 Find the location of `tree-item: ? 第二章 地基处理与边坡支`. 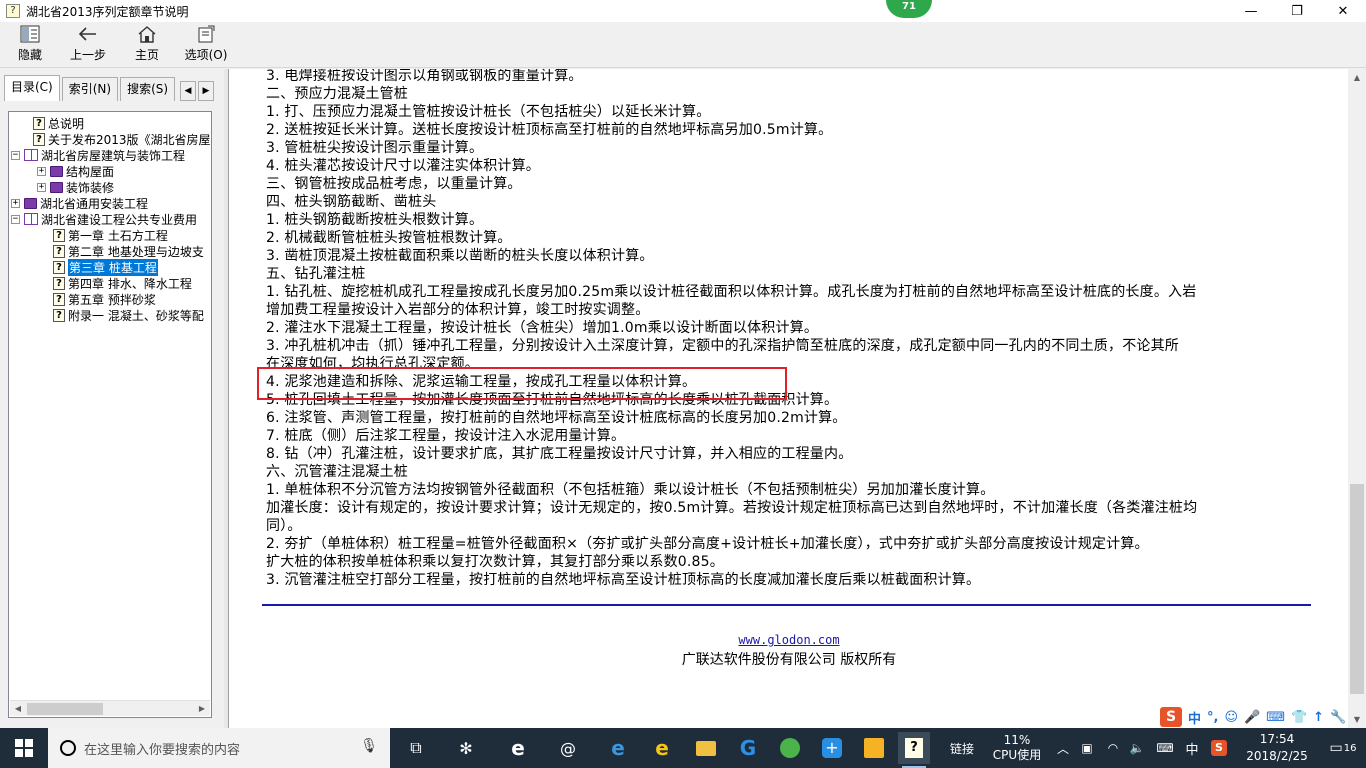

tree-item: ? 第二章 地基处理与边坡支 is located at coordinates (128, 251).